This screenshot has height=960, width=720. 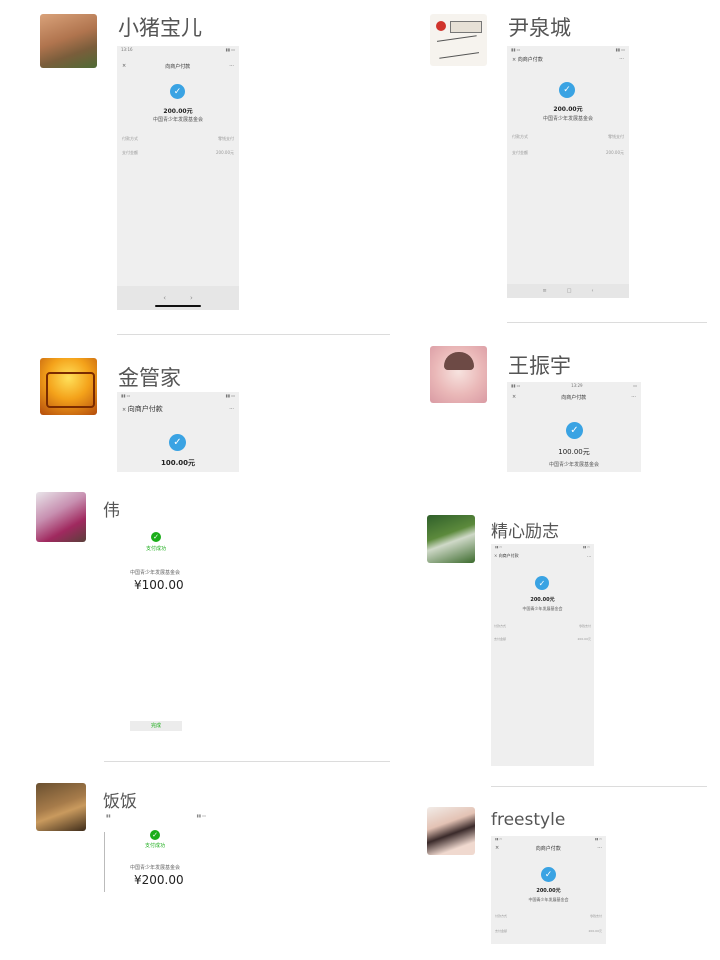 I want to click on status-time: 13:29, so click(x=577, y=385).